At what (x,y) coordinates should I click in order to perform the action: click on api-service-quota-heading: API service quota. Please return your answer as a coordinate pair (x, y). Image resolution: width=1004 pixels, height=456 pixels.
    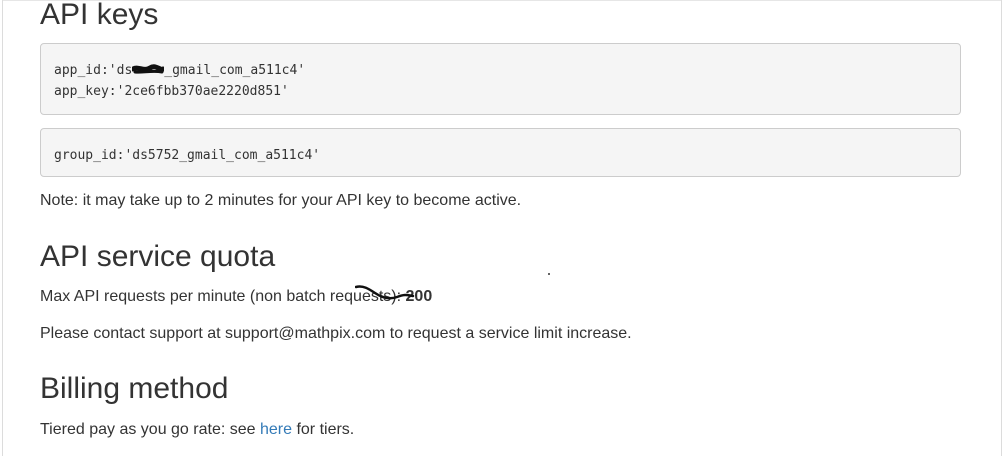
    Looking at the image, I should click on (158, 256).